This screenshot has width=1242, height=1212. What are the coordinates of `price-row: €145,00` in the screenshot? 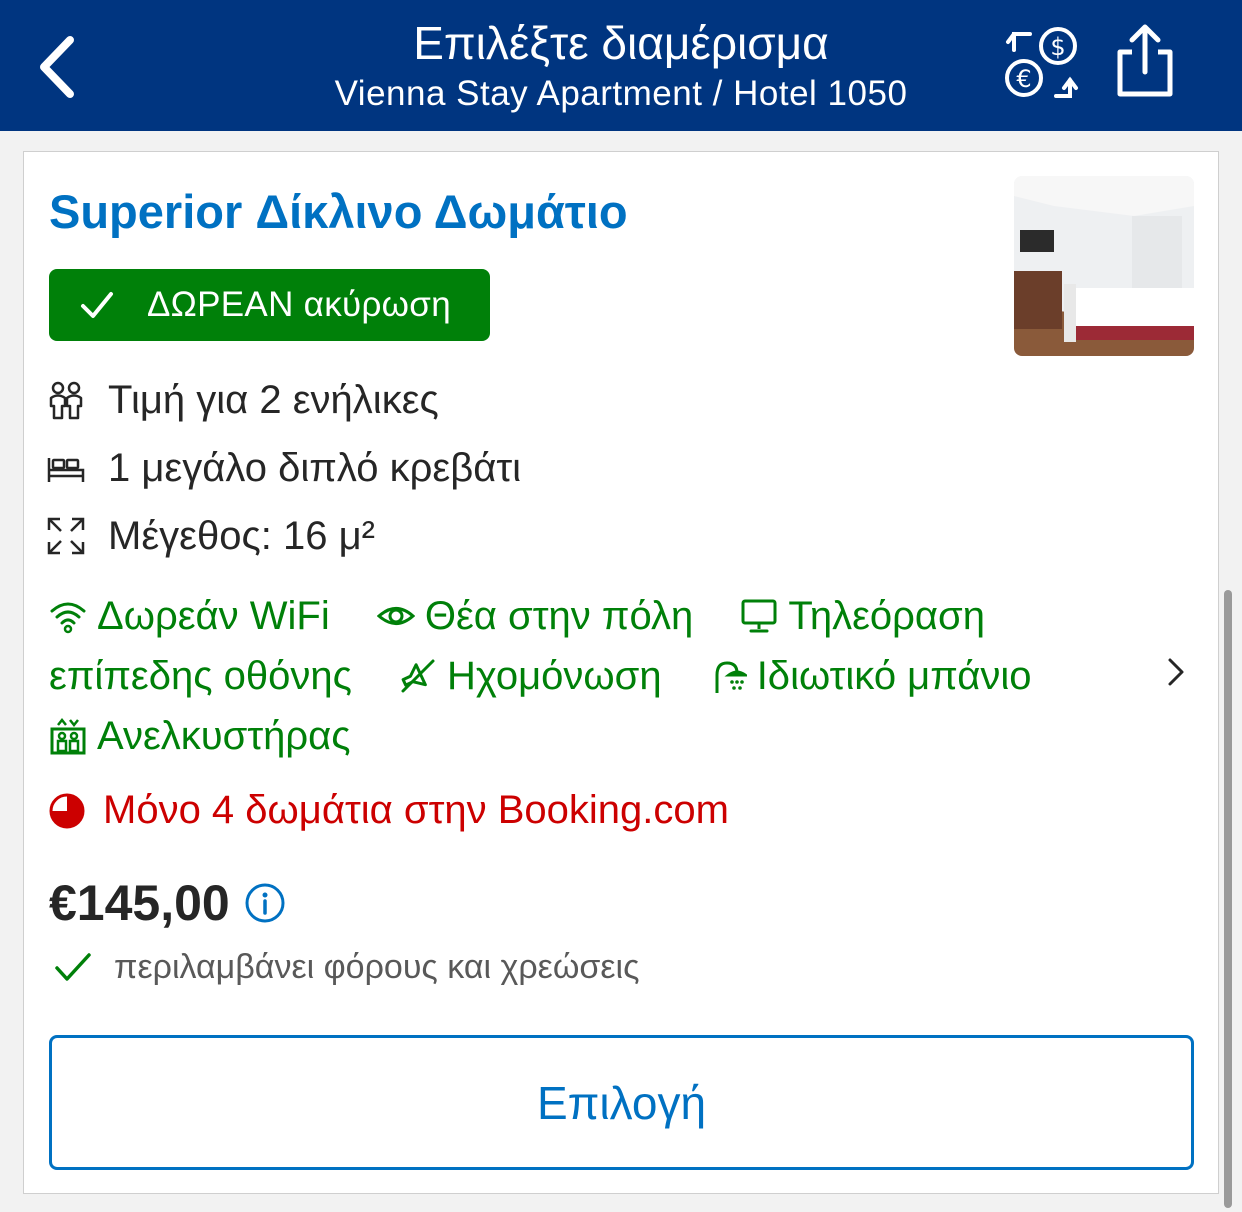 It's located at (167, 903).